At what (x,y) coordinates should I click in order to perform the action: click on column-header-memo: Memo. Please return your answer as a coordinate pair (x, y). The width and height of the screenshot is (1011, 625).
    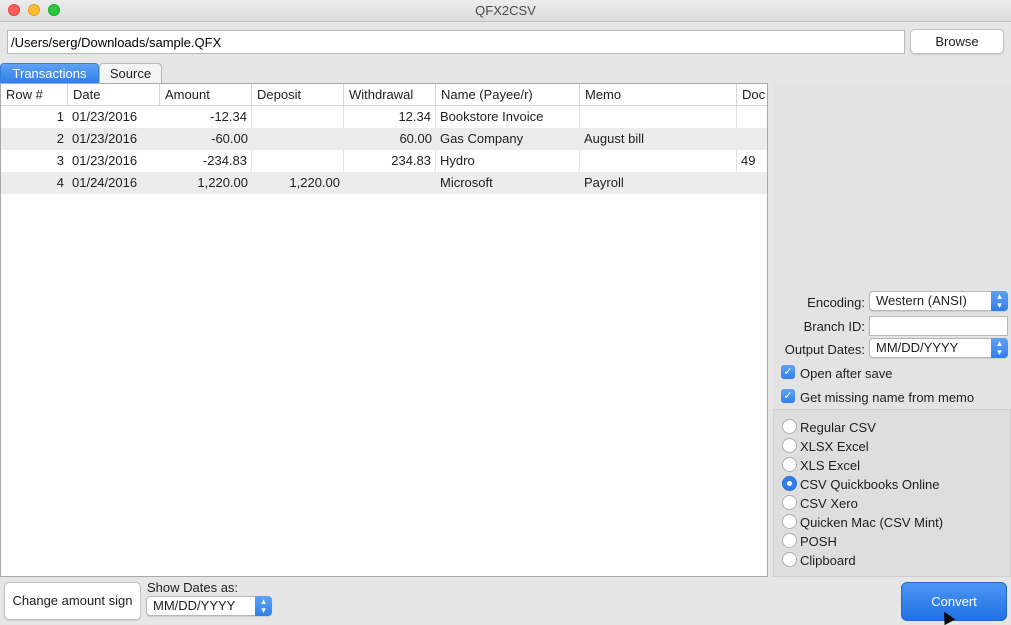
    Looking at the image, I should click on (658, 95).